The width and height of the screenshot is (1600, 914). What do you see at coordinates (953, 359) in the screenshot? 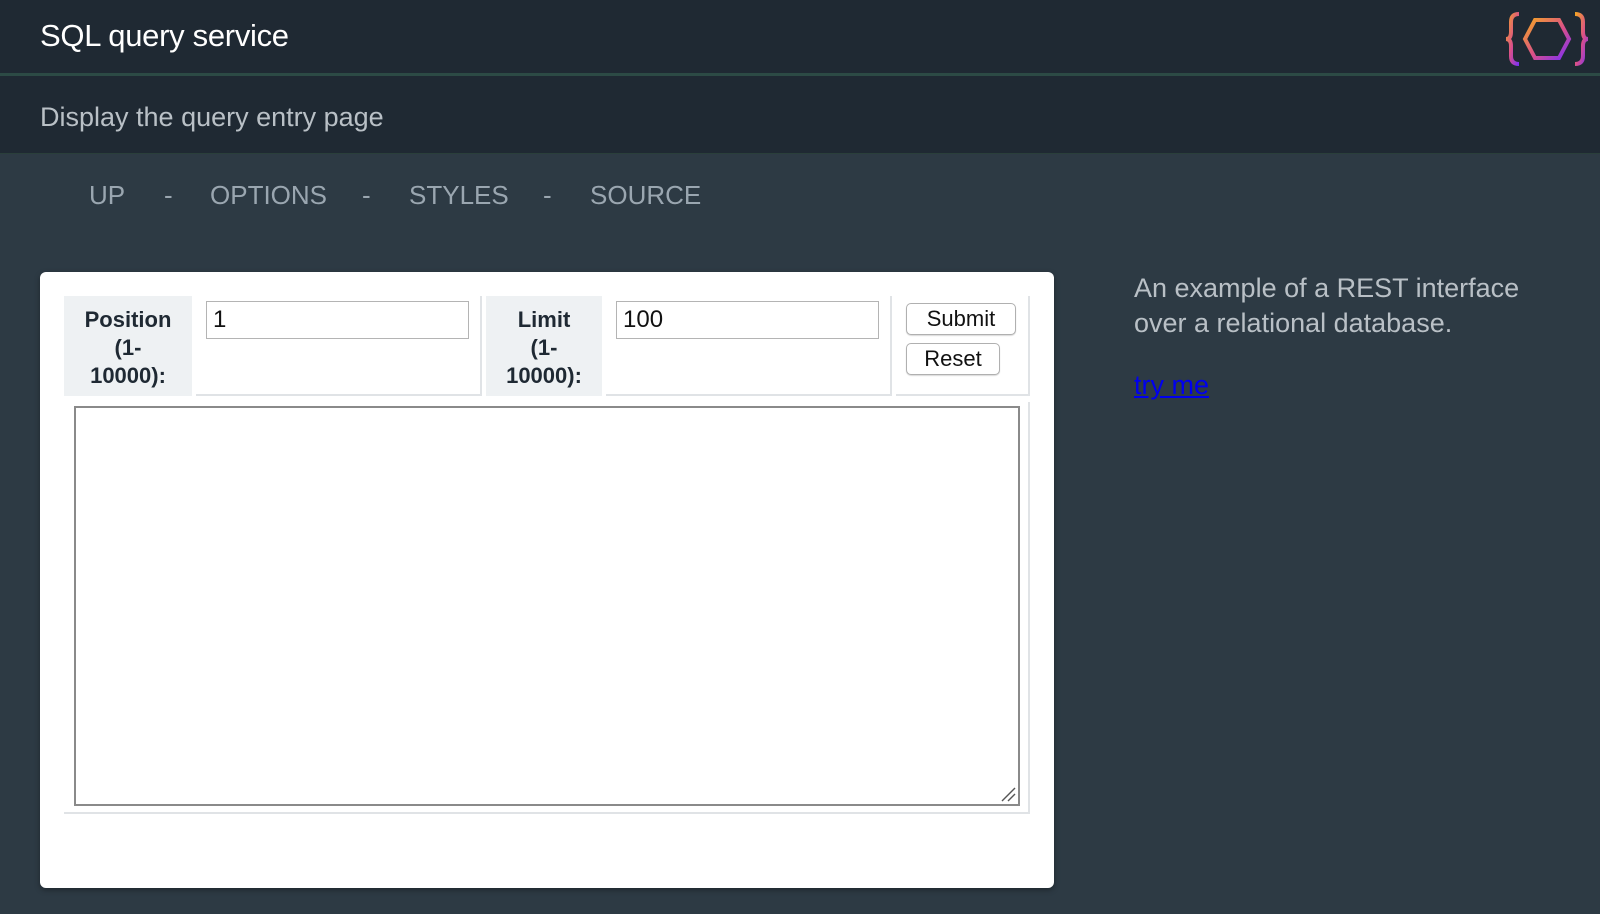
I see `reset-button: Reset` at bounding box center [953, 359].